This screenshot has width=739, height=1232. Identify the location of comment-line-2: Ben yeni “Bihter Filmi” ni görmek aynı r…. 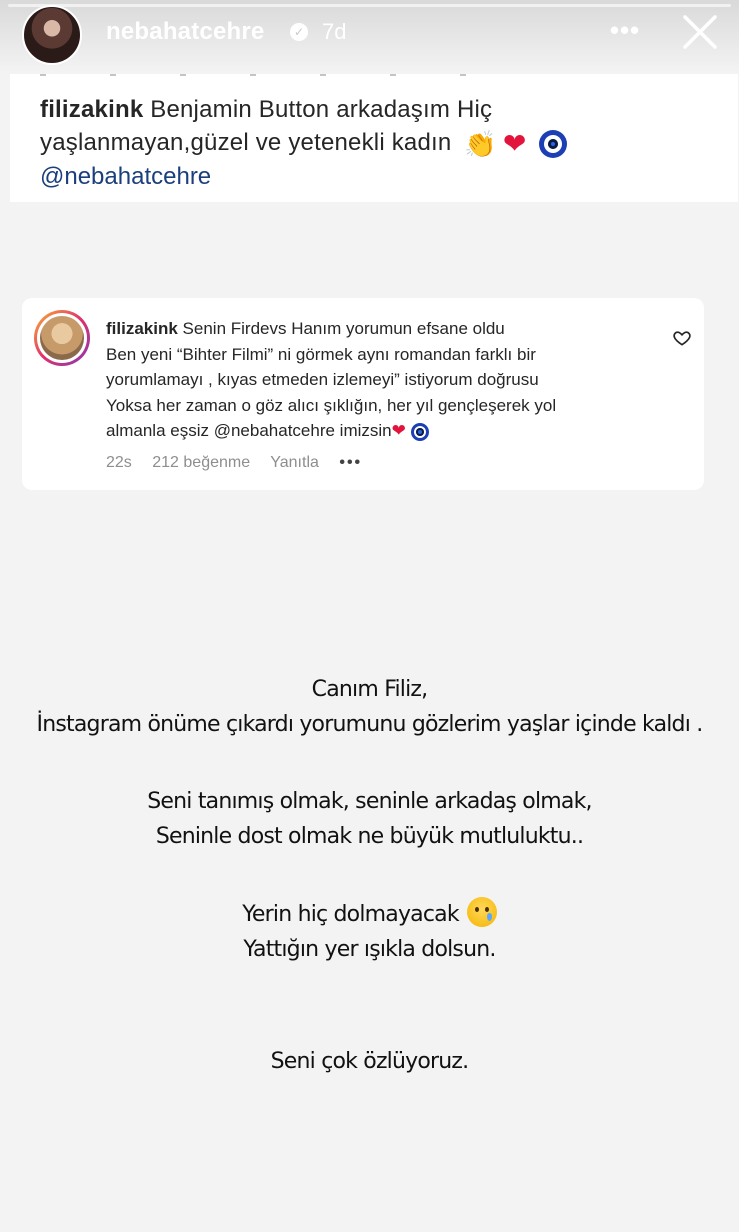
(321, 354).